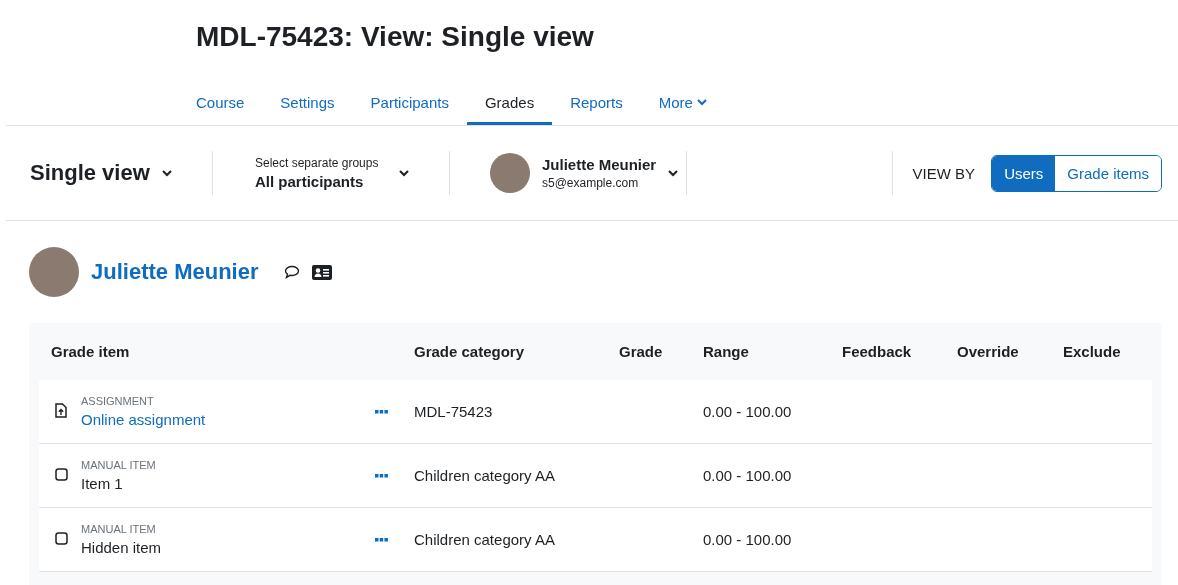 The height and width of the screenshot is (585, 1178). Describe the element at coordinates (599, 164) in the screenshot. I see `user-name: Juliette Meunier` at that location.